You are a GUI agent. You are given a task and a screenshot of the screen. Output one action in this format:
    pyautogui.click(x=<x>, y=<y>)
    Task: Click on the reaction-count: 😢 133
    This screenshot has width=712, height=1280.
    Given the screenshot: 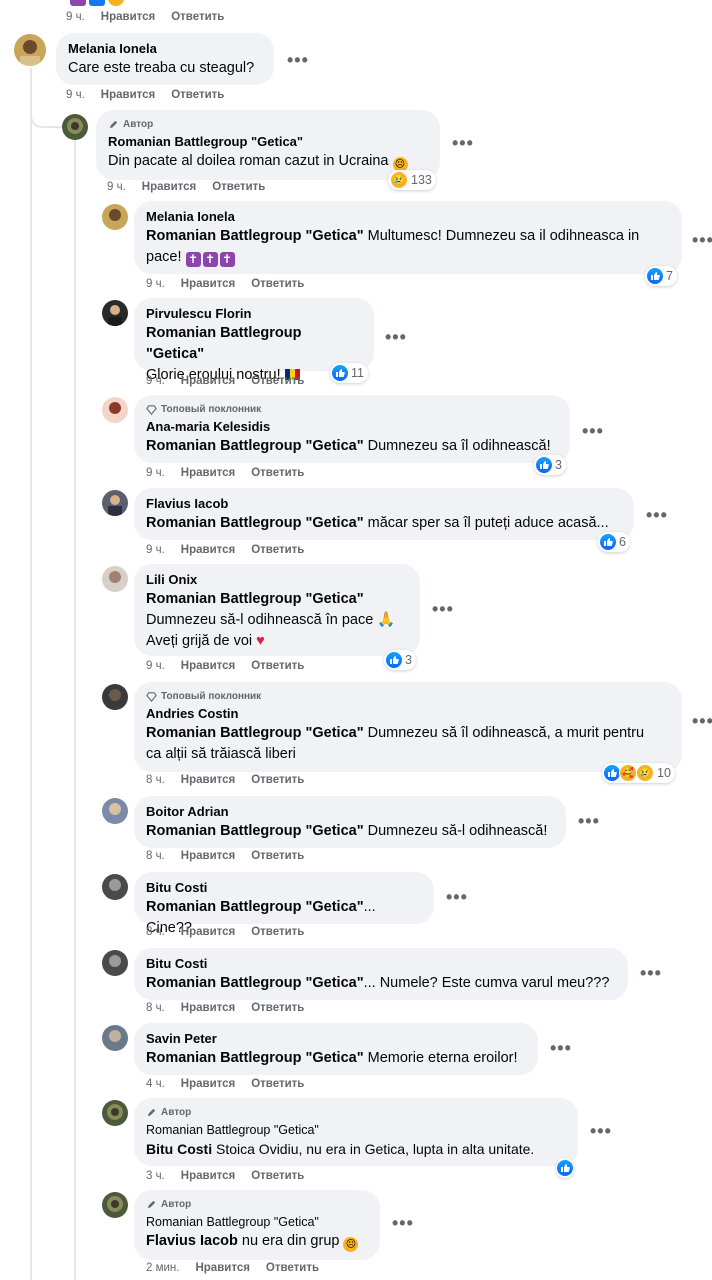 What is the action you would take?
    pyautogui.click(x=412, y=180)
    